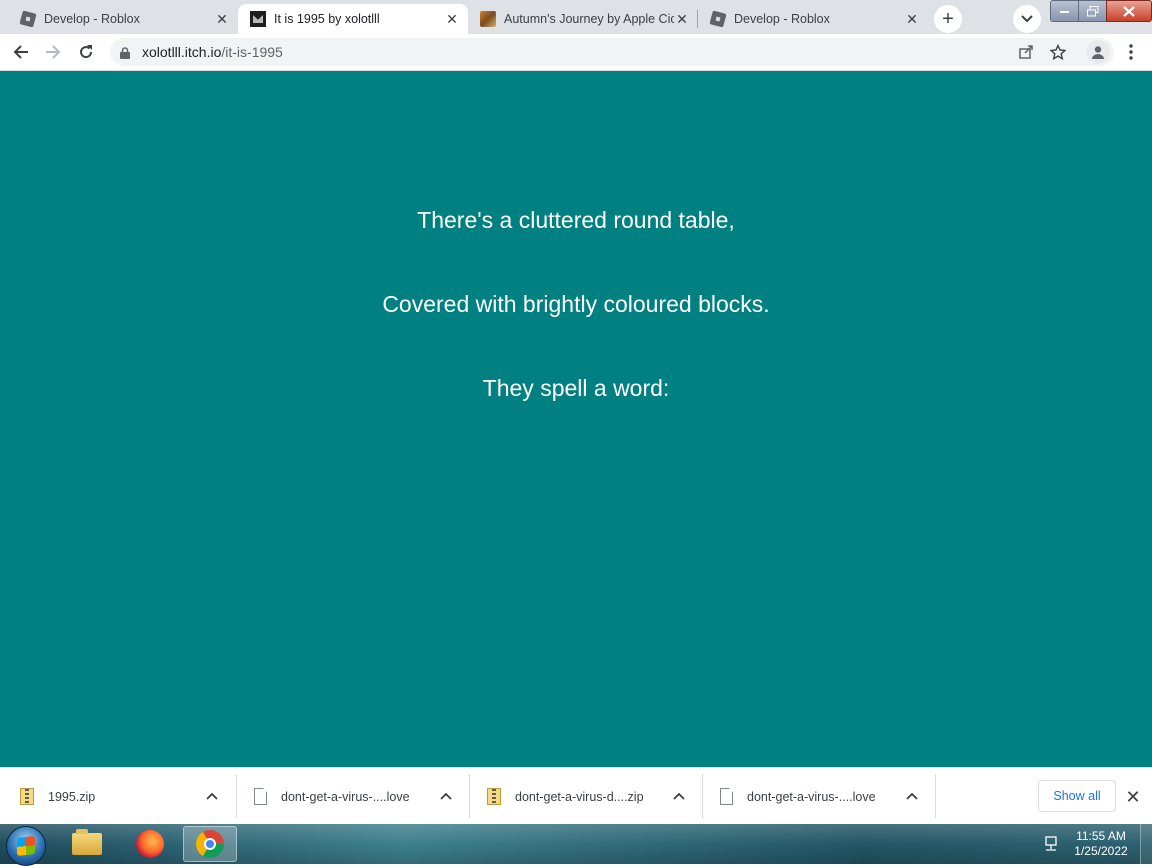  What do you see at coordinates (488, 19) in the screenshot?
I see `autumn-favicon-icon` at bounding box center [488, 19].